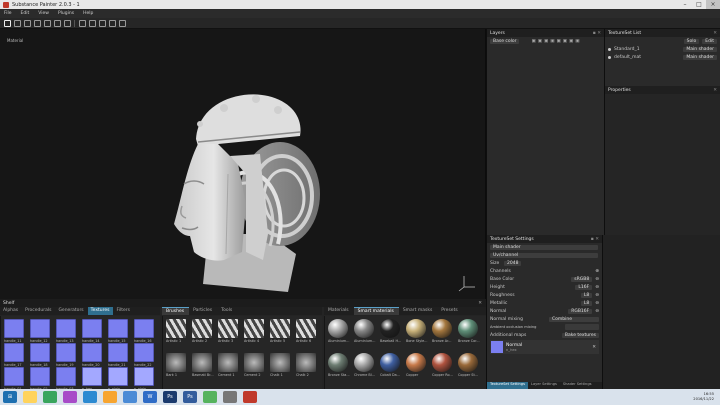 The width and height of the screenshot is (720, 405). Describe the element at coordinates (100, 311) in the screenshot. I see `tab-textures: Textures` at that location.